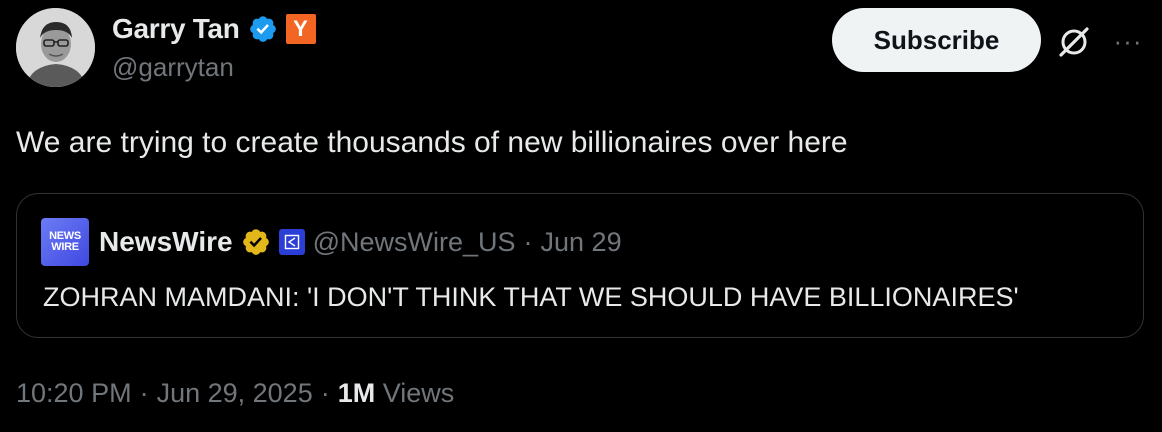  What do you see at coordinates (418, 393) in the screenshot?
I see `views-label: Views` at bounding box center [418, 393].